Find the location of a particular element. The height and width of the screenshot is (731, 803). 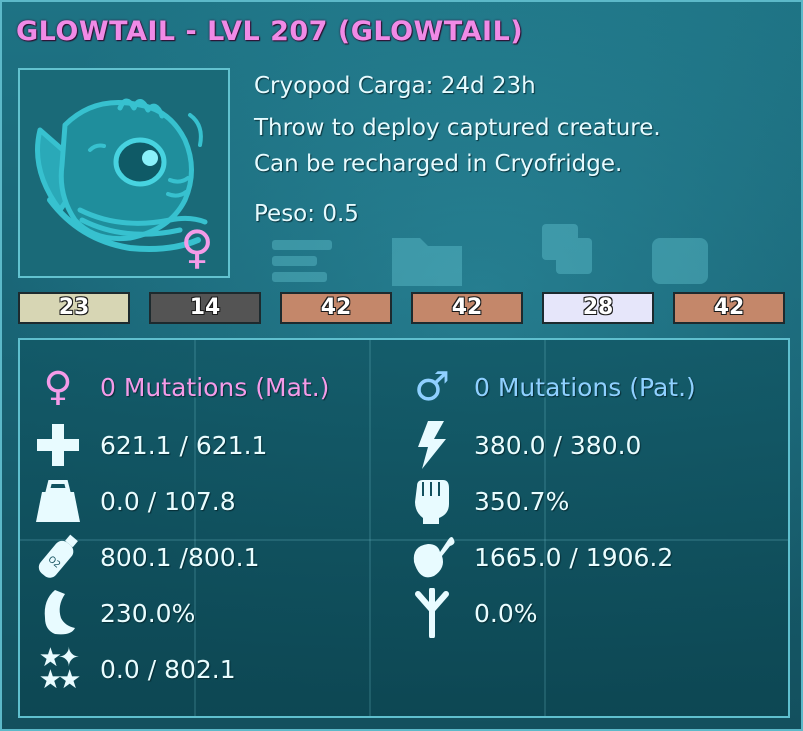

health-row: 621.1 / 621.1 is located at coordinates (149, 445).